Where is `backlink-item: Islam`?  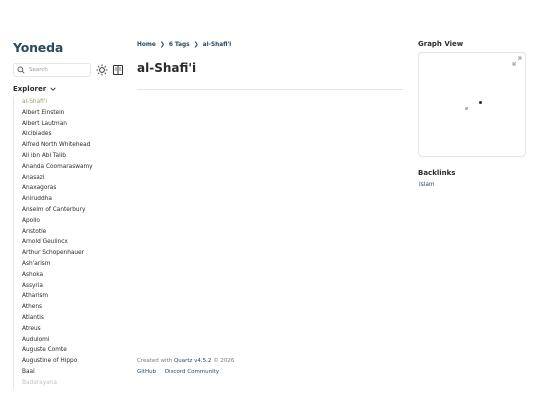 backlink-item: Islam is located at coordinates (427, 185).